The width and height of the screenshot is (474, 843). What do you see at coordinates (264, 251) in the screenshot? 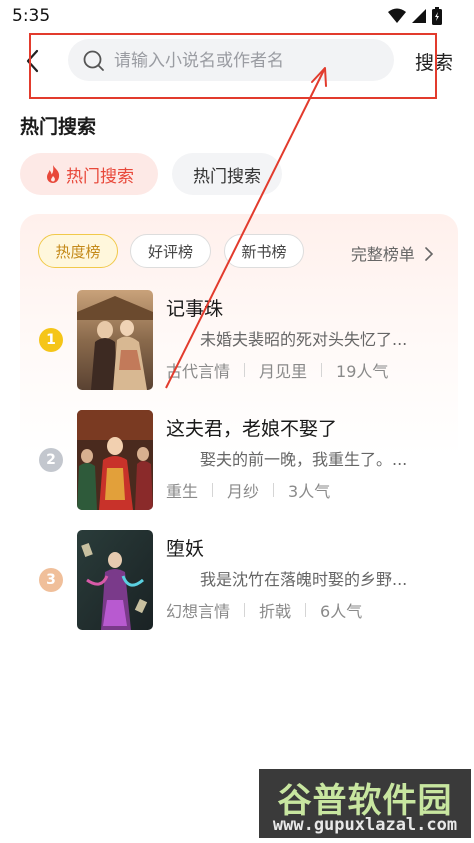
I see `tab-new-rank: 新书榜` at bounding box center [264, 251].